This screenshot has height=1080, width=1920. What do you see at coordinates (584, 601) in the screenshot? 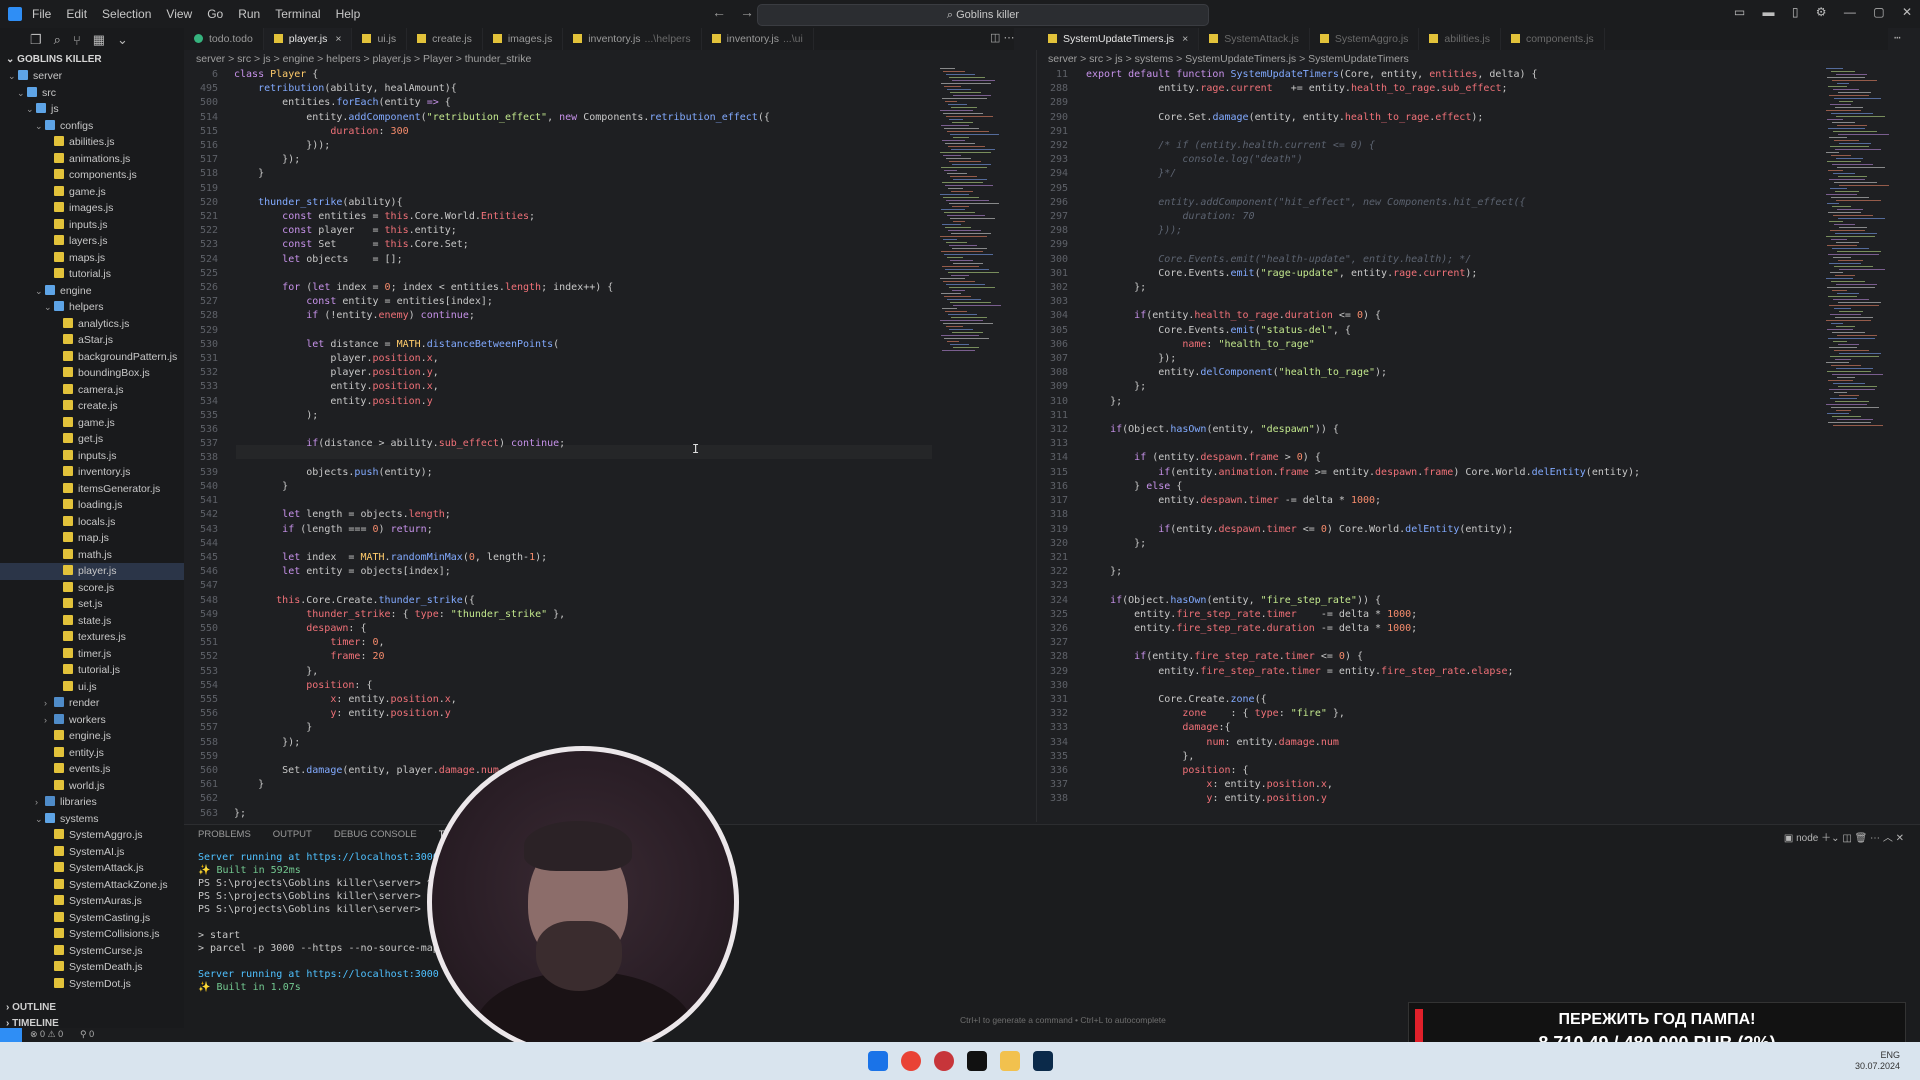
I see `code-line: this.Core.Create.thunder_strike({` at bounding box center [584, 601].